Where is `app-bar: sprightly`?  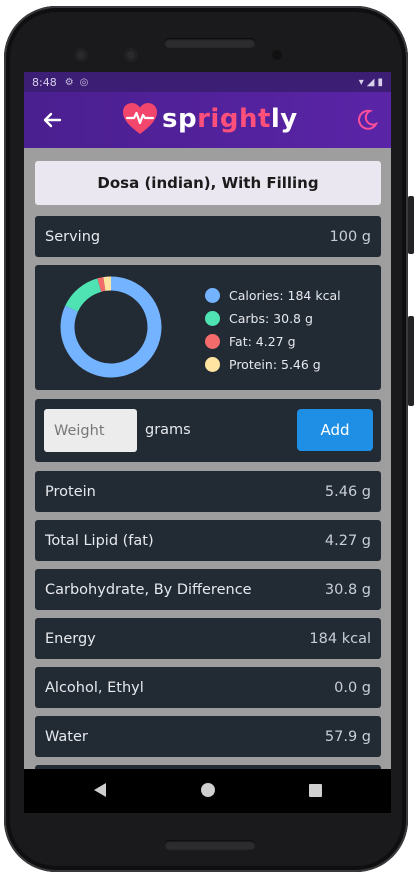
app-bar: sprightly is located at coordinates (207, 120).